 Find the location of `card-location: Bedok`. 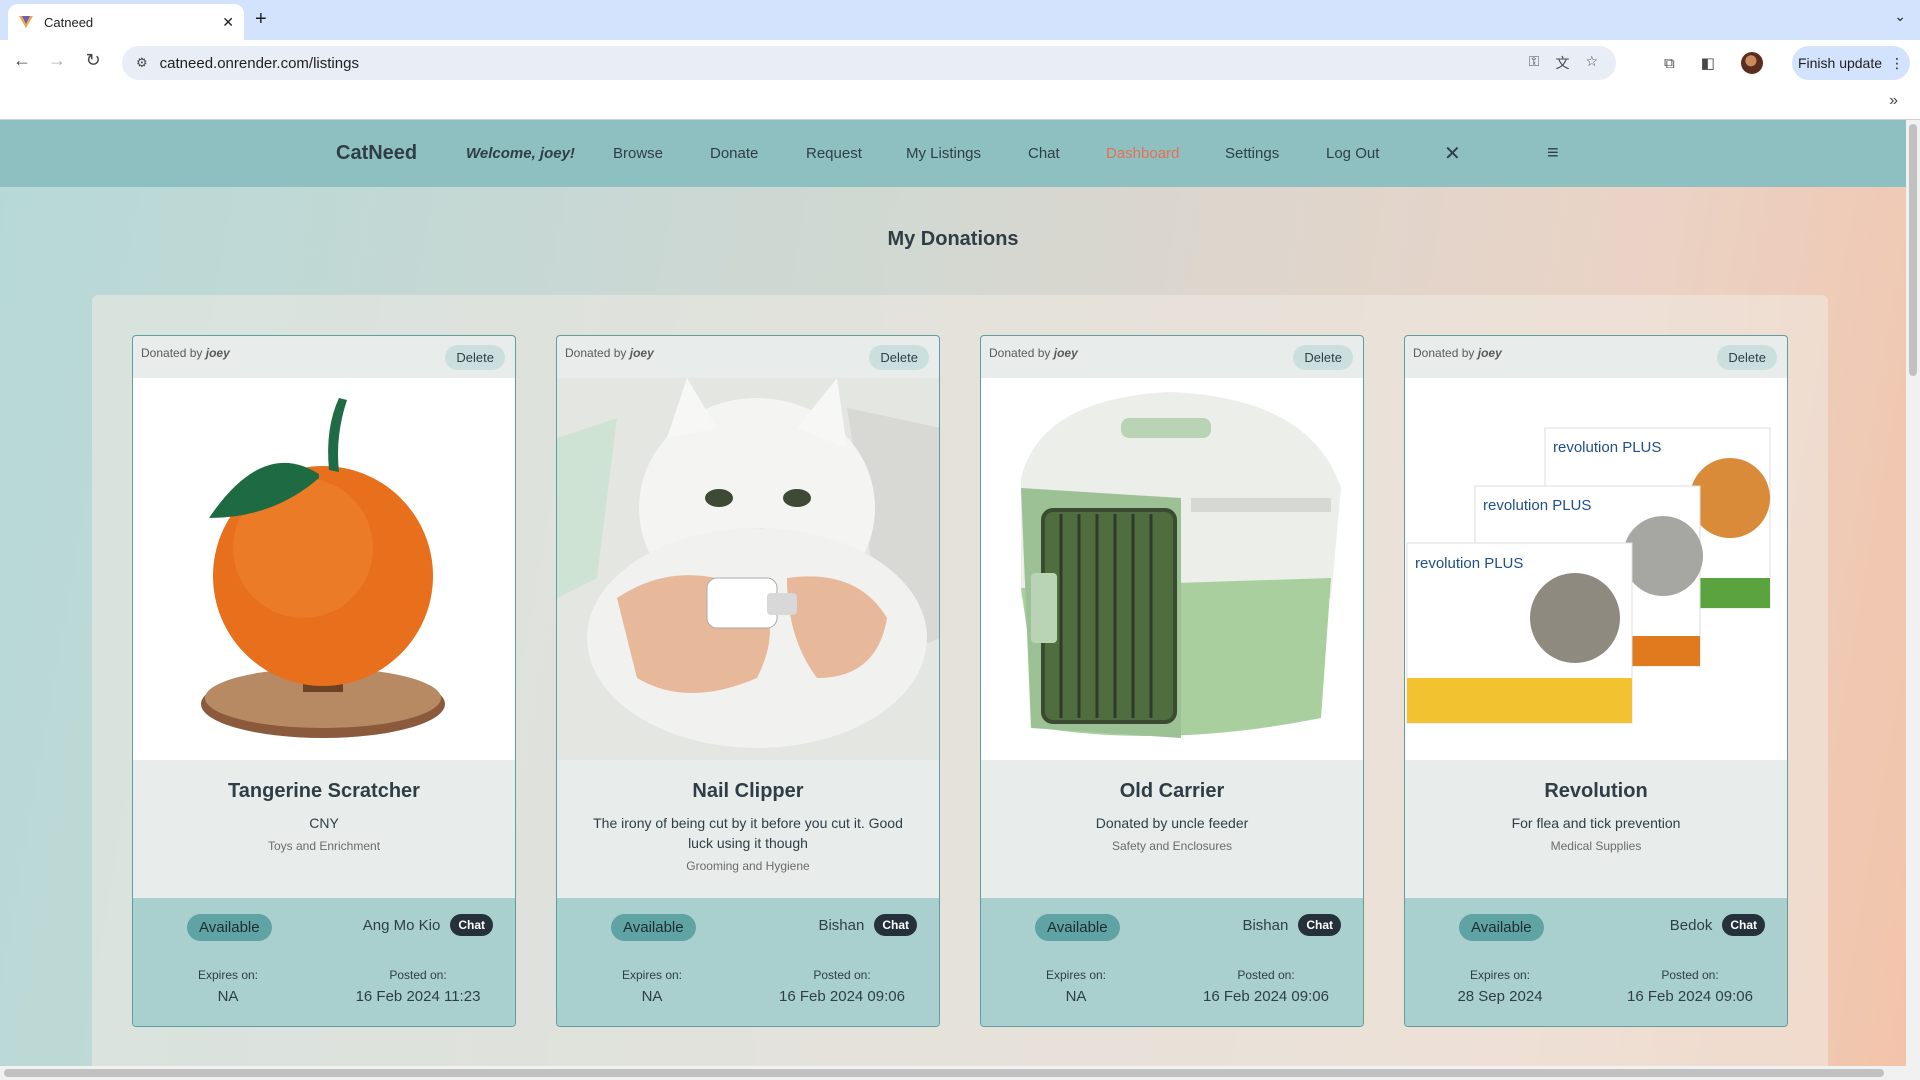

card-location: Bedok is located at coordinates (1691, 925).